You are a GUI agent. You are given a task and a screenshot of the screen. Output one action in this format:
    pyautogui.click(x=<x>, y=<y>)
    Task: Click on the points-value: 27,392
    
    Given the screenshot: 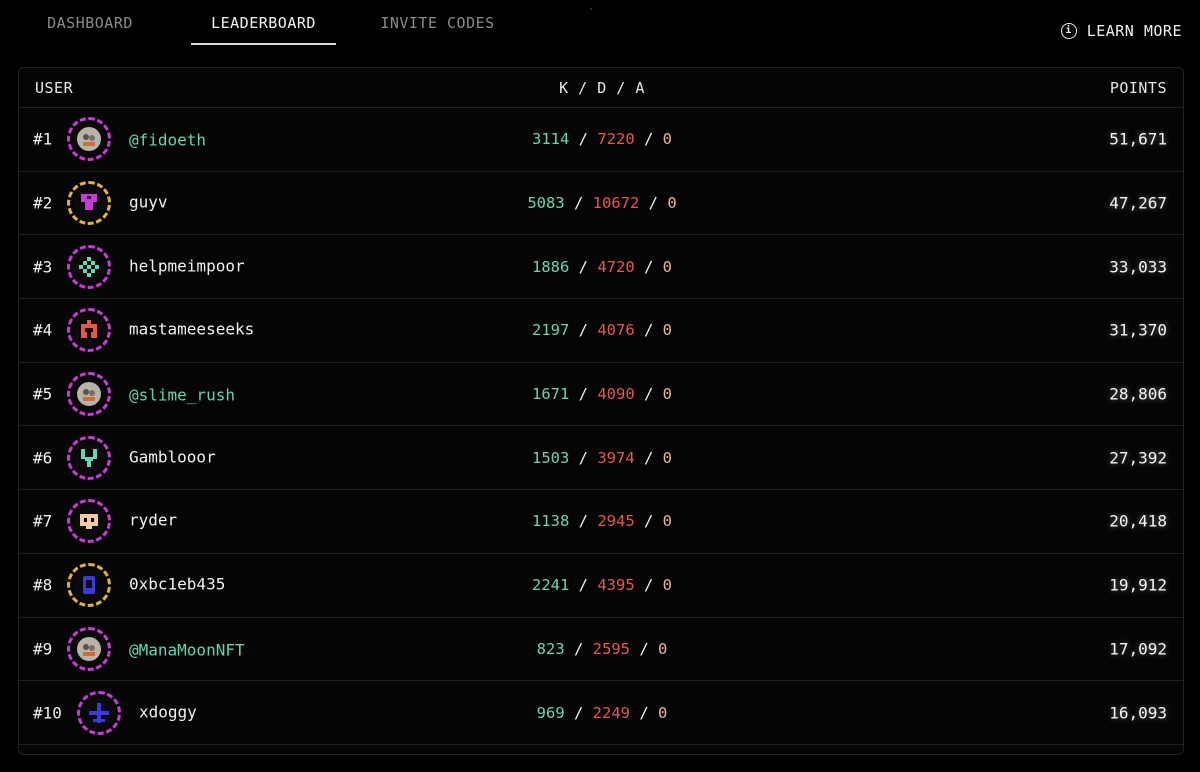 What is the action you would take?
    pyautogui.click(x=1138, y=458)
    